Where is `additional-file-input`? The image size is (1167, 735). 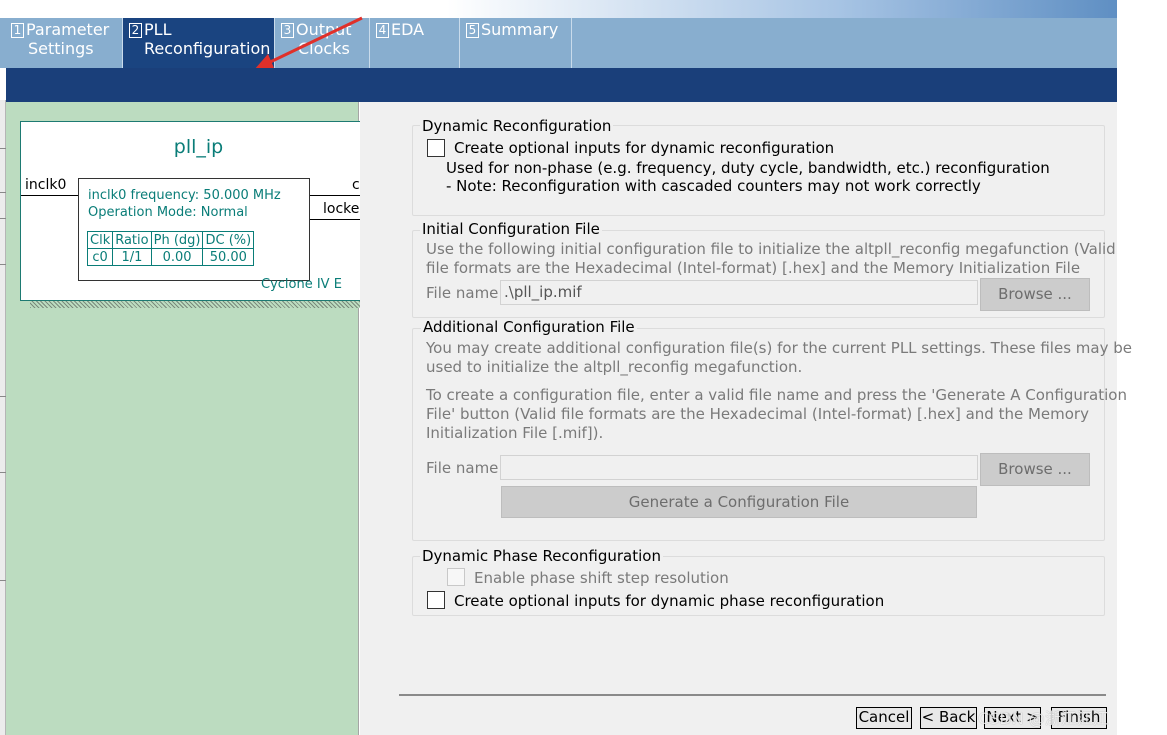 additional-file-input is located at coordinates (739, 467).